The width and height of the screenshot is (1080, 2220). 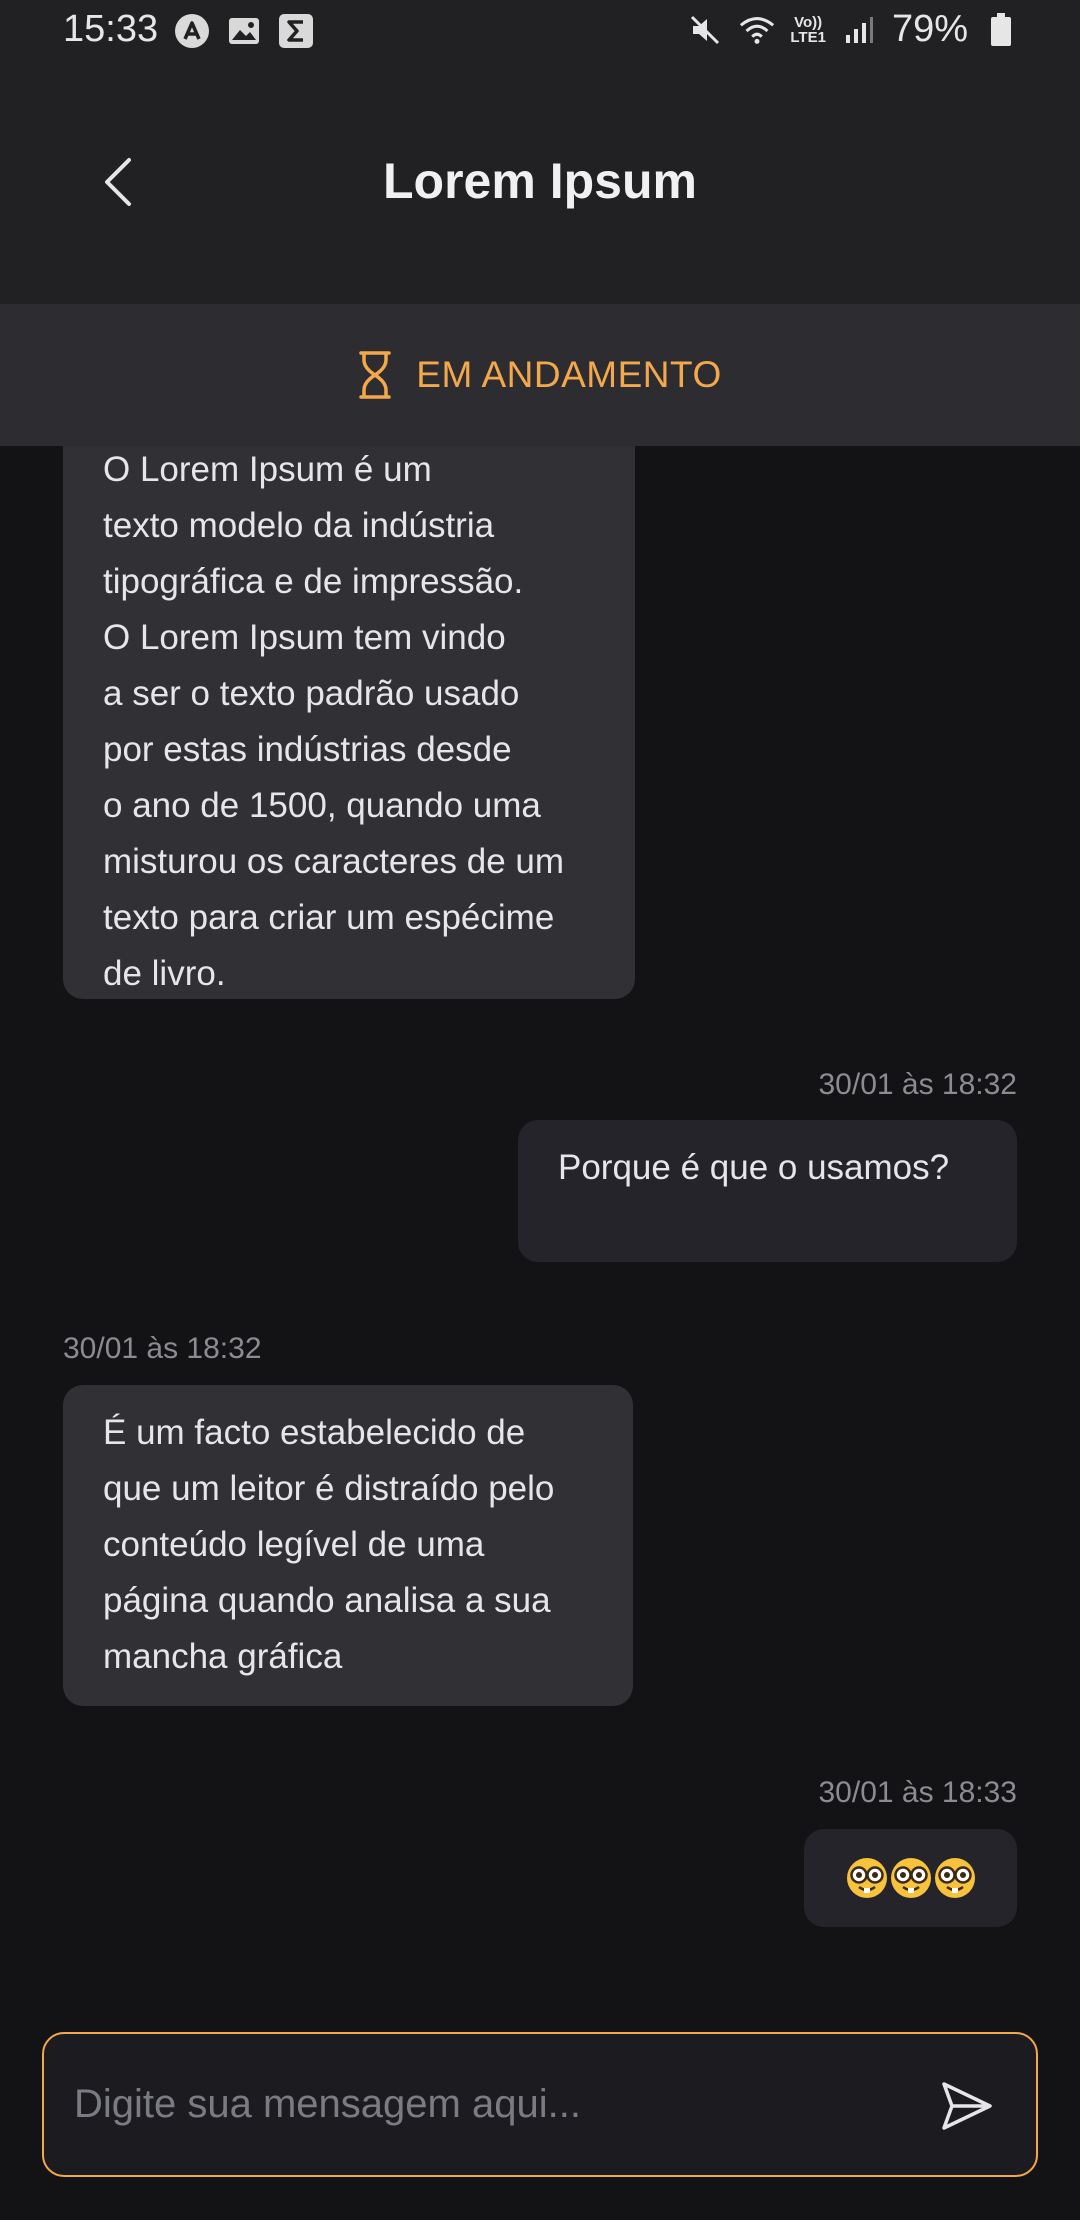 What do you see at coordinates (307, 749) in the screenshot?
I see `message-line: por estas indústrias desde` at bounding box center [307, 749].